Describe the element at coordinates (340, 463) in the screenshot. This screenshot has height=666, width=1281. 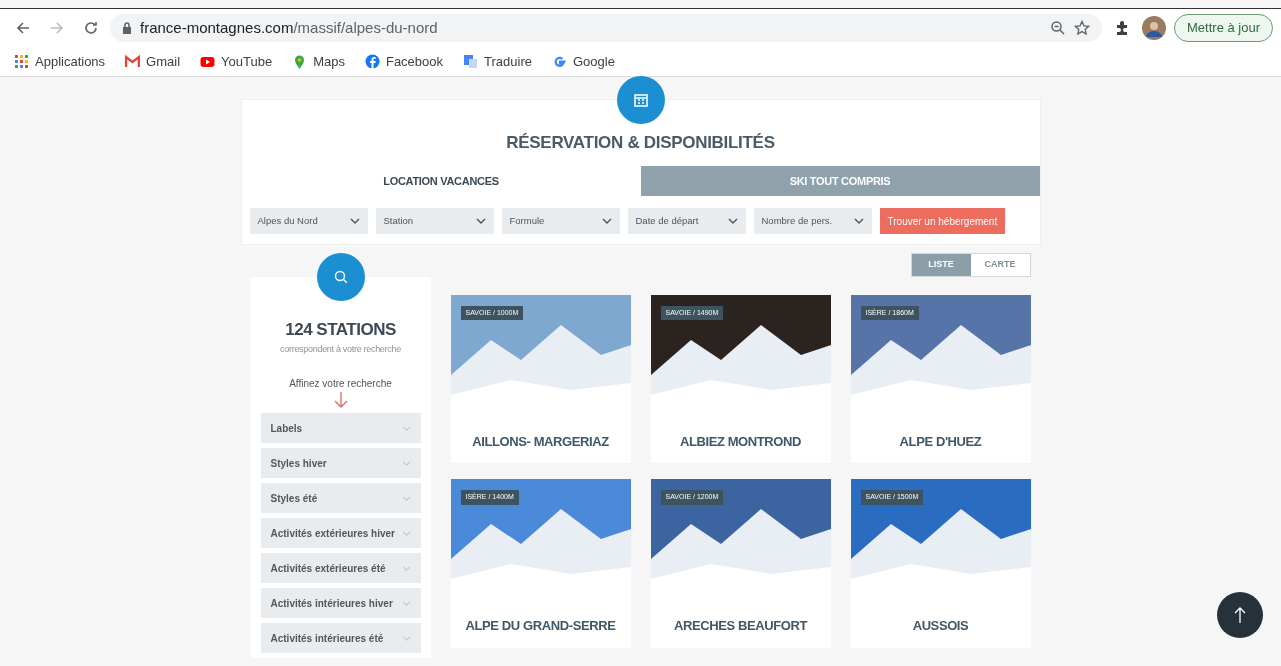
I see `filter-dropdown: Styles hiver` at that location.